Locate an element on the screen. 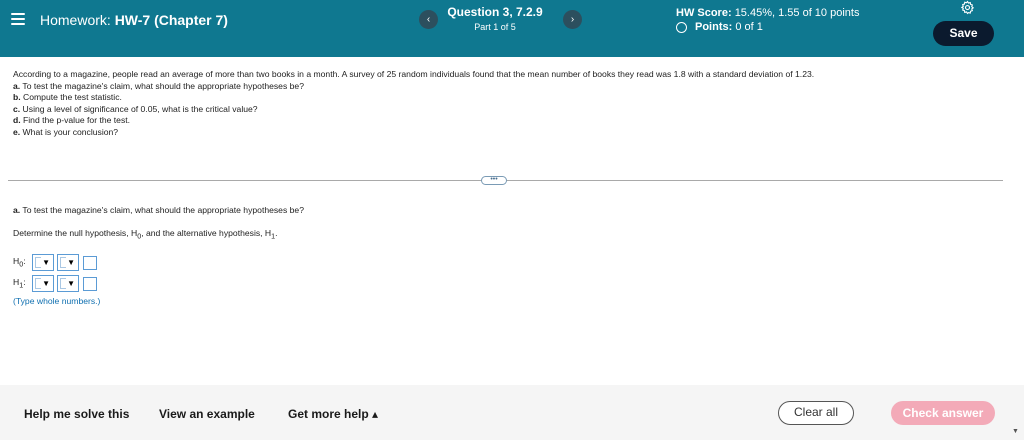  next-question-button: › is located at coordinates (572, 19).